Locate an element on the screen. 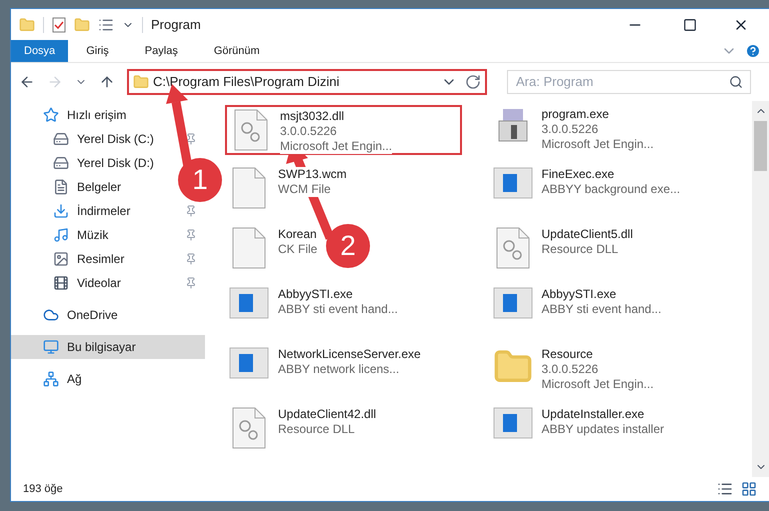 The image size is (769, 511). sidebar-item: Yerel Disk (D:) is located at coordinates (94, 163).